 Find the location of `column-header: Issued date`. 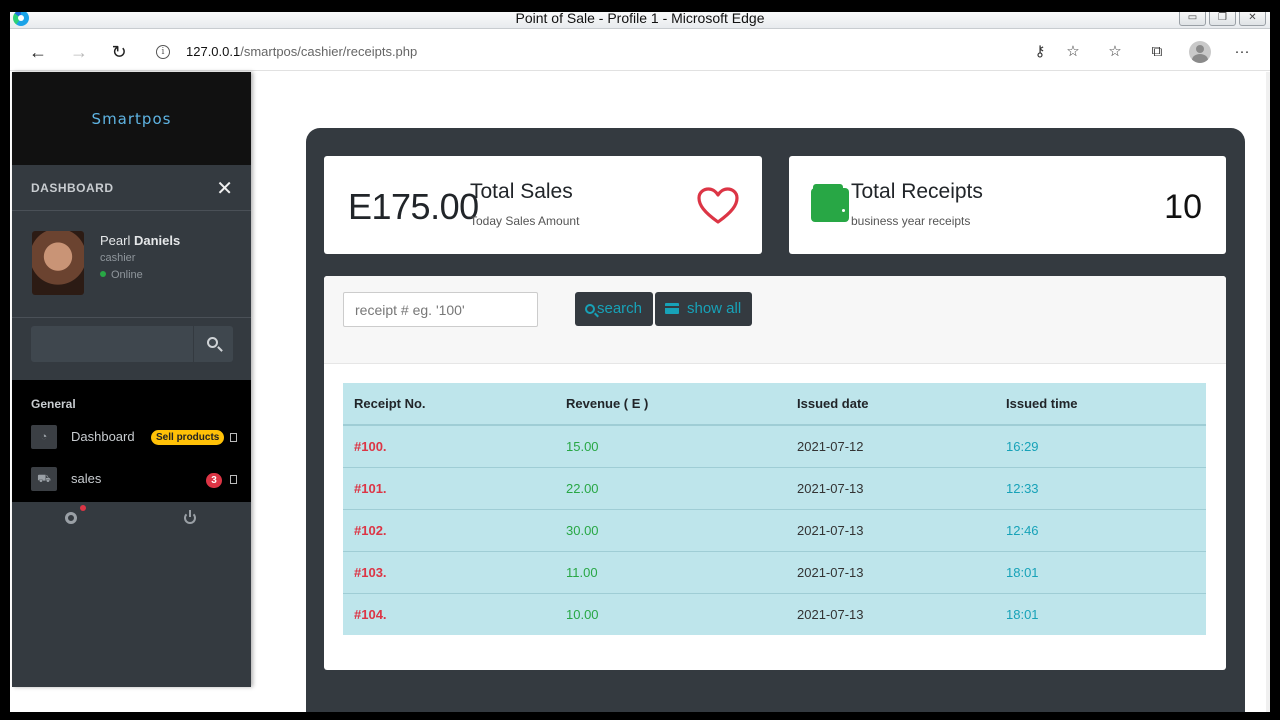

column-header: Issued date is located at coordinates (890, 404).